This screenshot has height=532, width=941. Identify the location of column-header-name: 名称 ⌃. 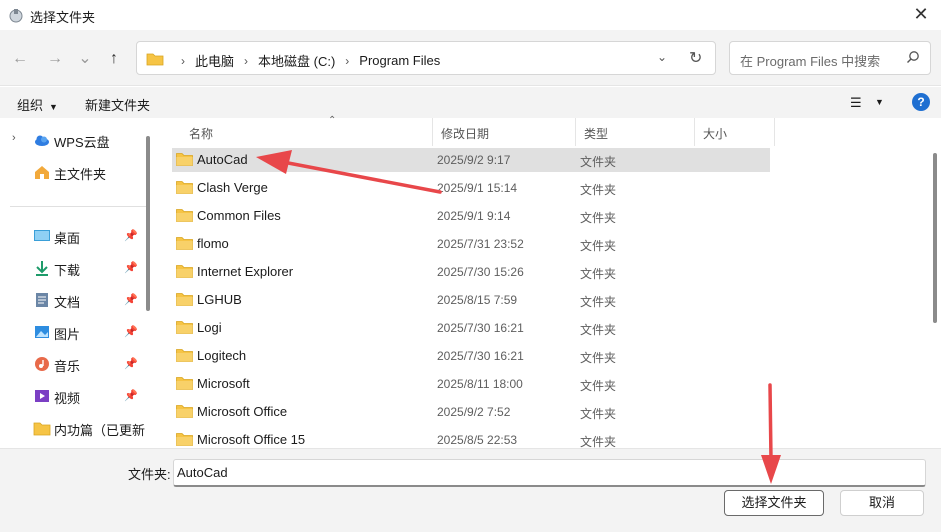
(307, 130).